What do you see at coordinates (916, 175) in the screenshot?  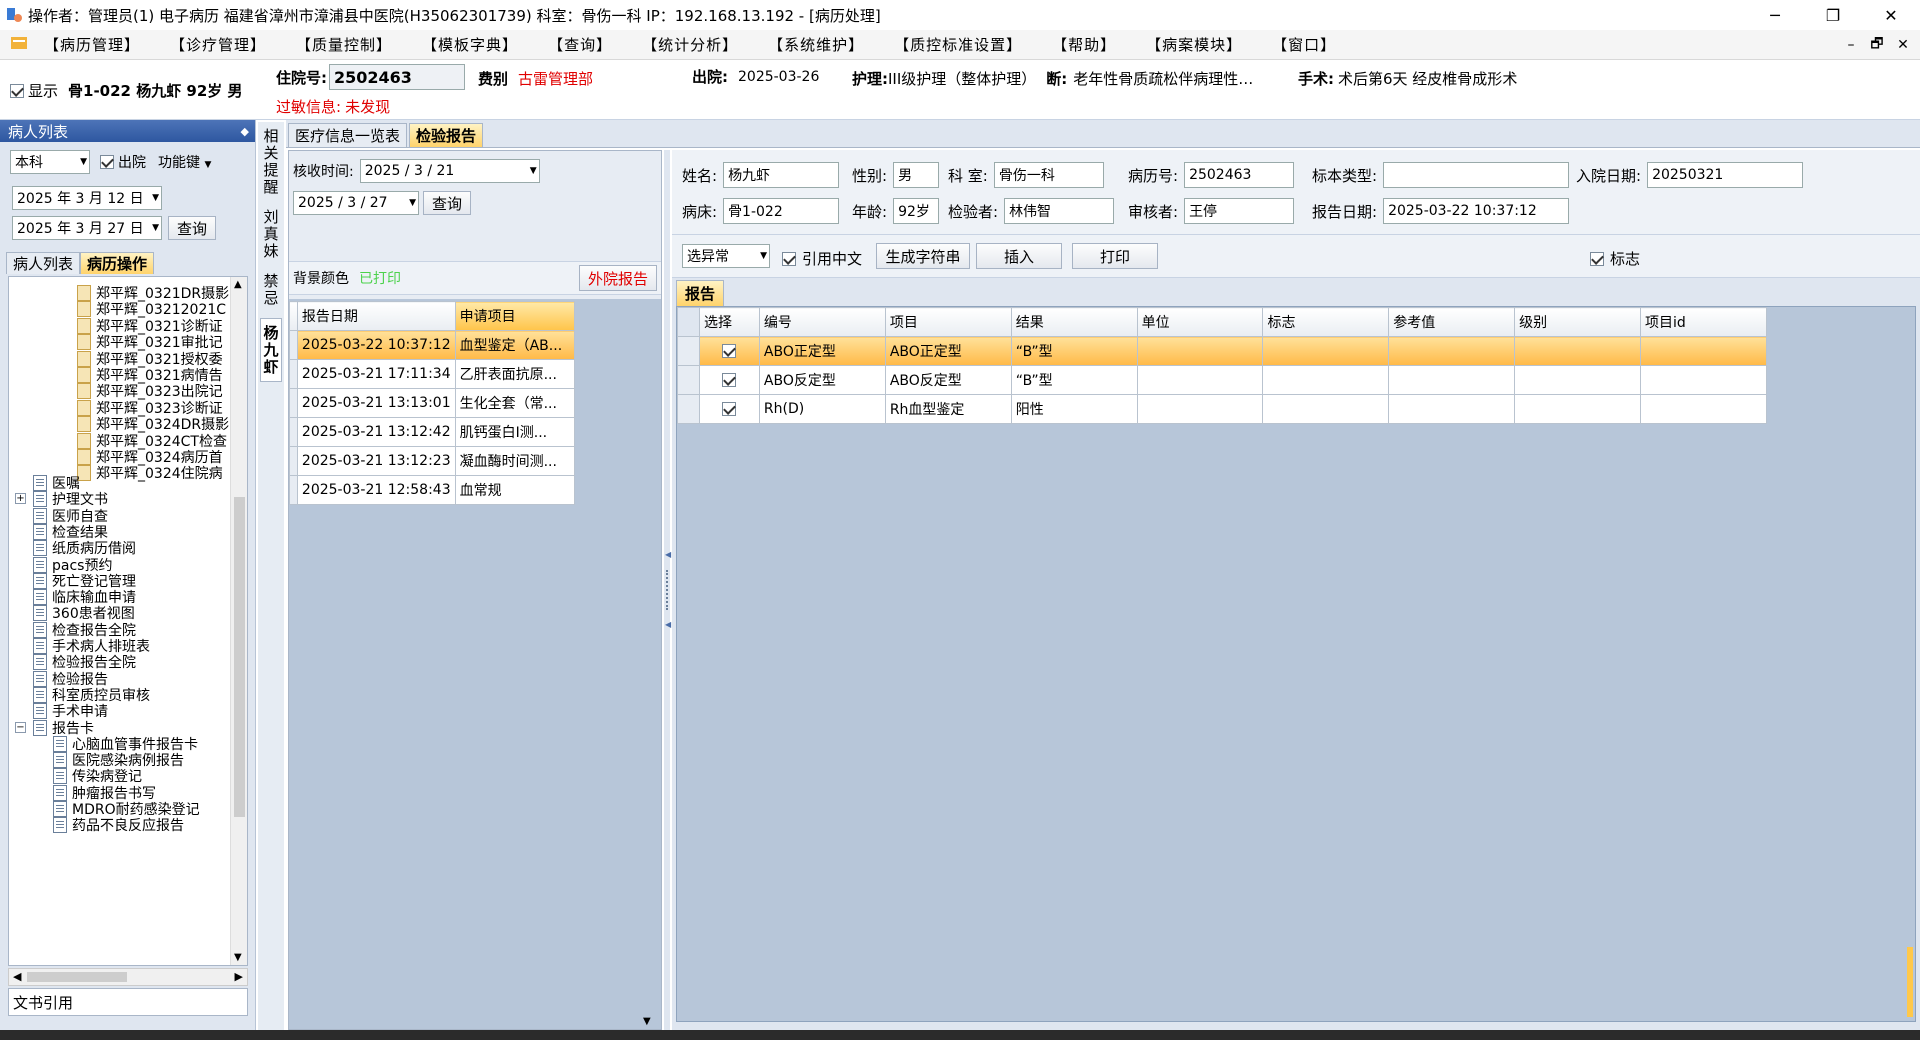 I see `sex-field: 男` at bounding box center [916, 175].